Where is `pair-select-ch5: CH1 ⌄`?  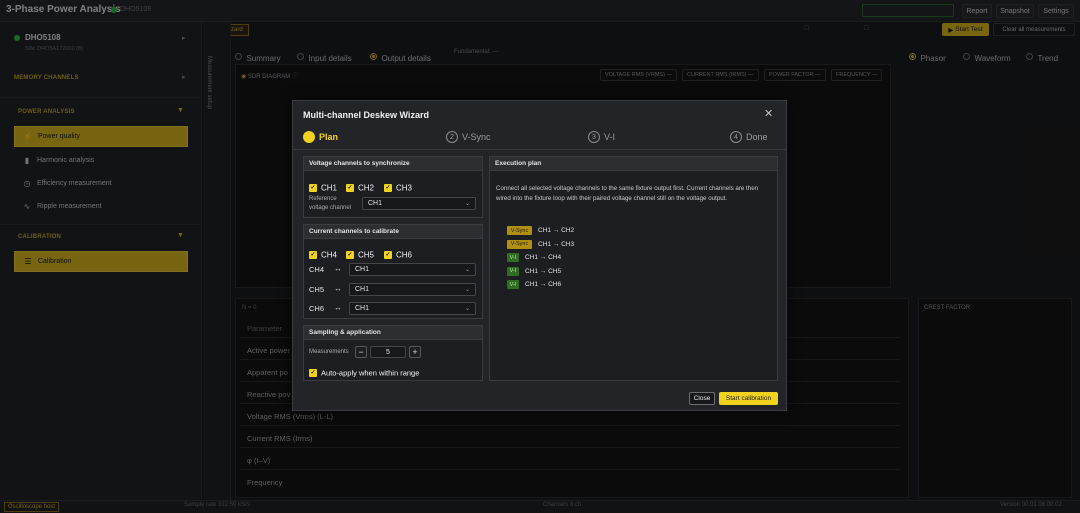
pair-select-ch5: CH1 ⌄ is located at coordinates (412, 289).